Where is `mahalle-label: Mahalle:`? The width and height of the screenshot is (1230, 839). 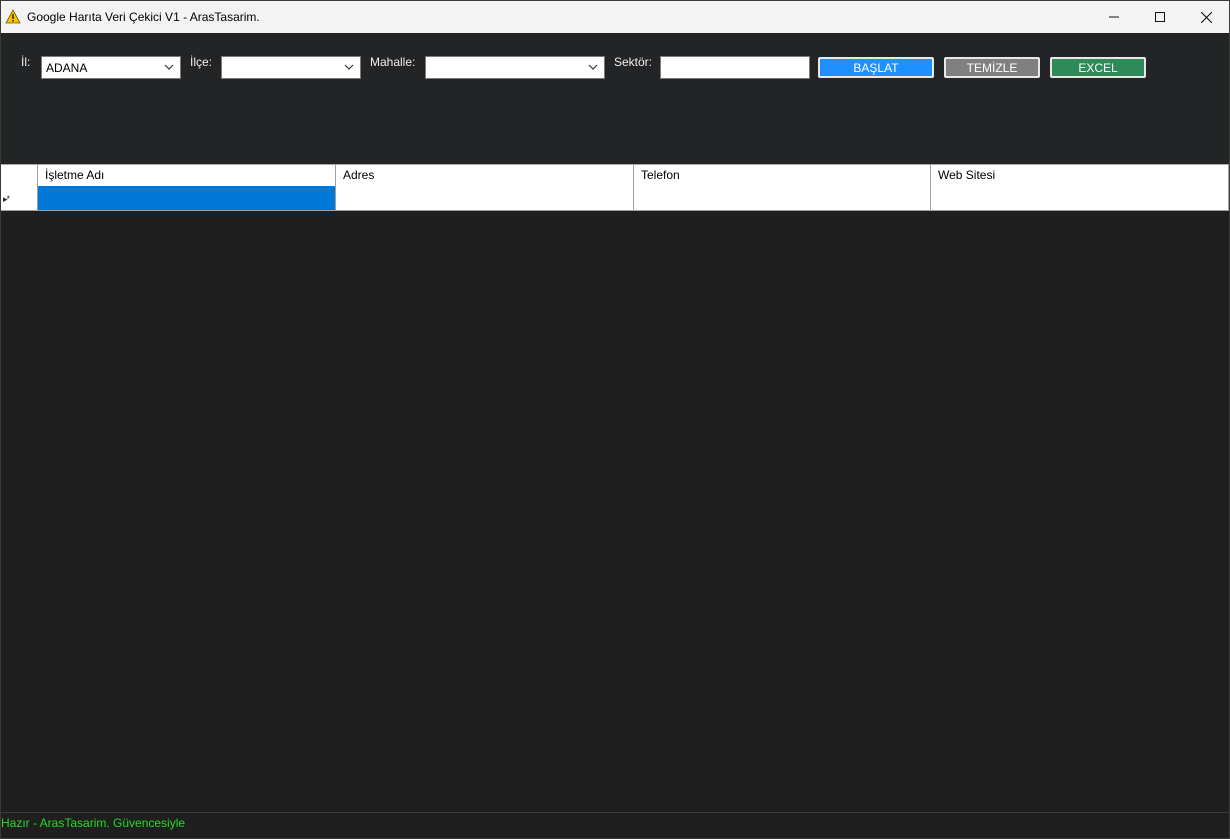
mahalle-label: Mahalle: is located at coordinates (393, 62).